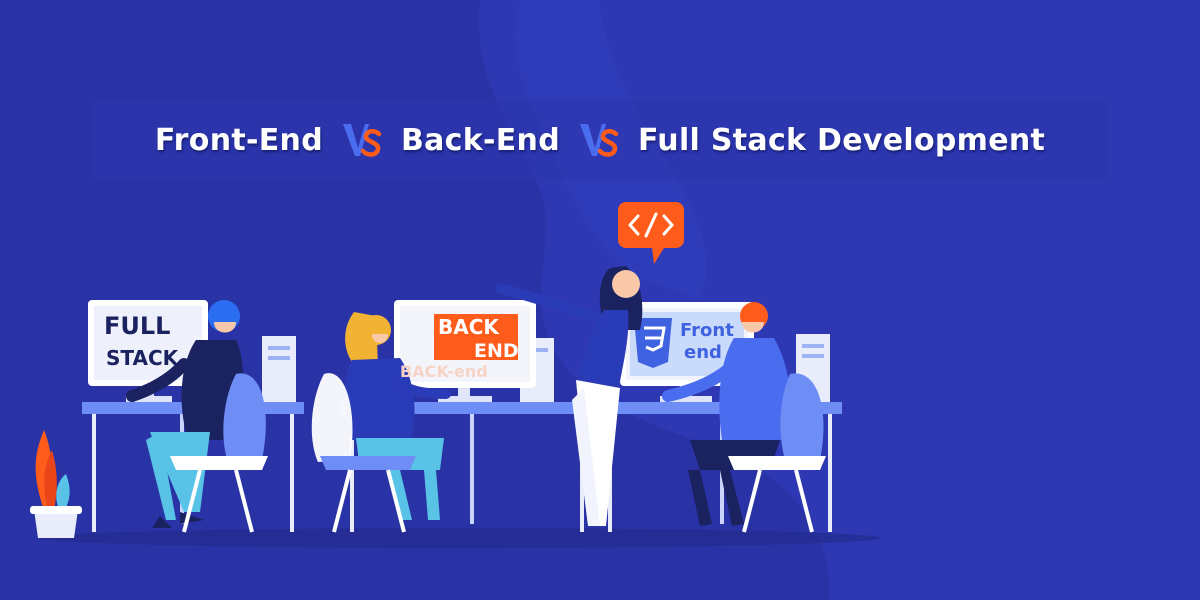  I want to click on screen-right-line1: Front, so click(707, 330).